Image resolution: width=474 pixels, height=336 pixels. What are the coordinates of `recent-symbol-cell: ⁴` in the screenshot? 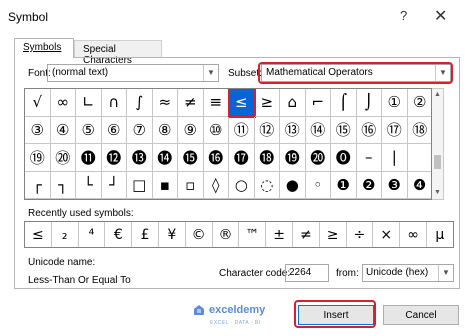 It's located at (92, 234).